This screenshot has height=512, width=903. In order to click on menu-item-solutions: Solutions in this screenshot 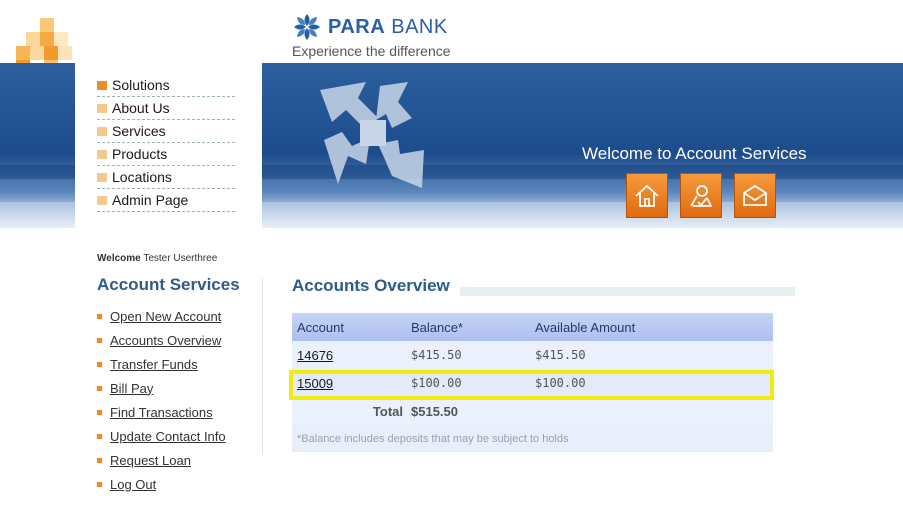, I will do `click(166, 85)`.